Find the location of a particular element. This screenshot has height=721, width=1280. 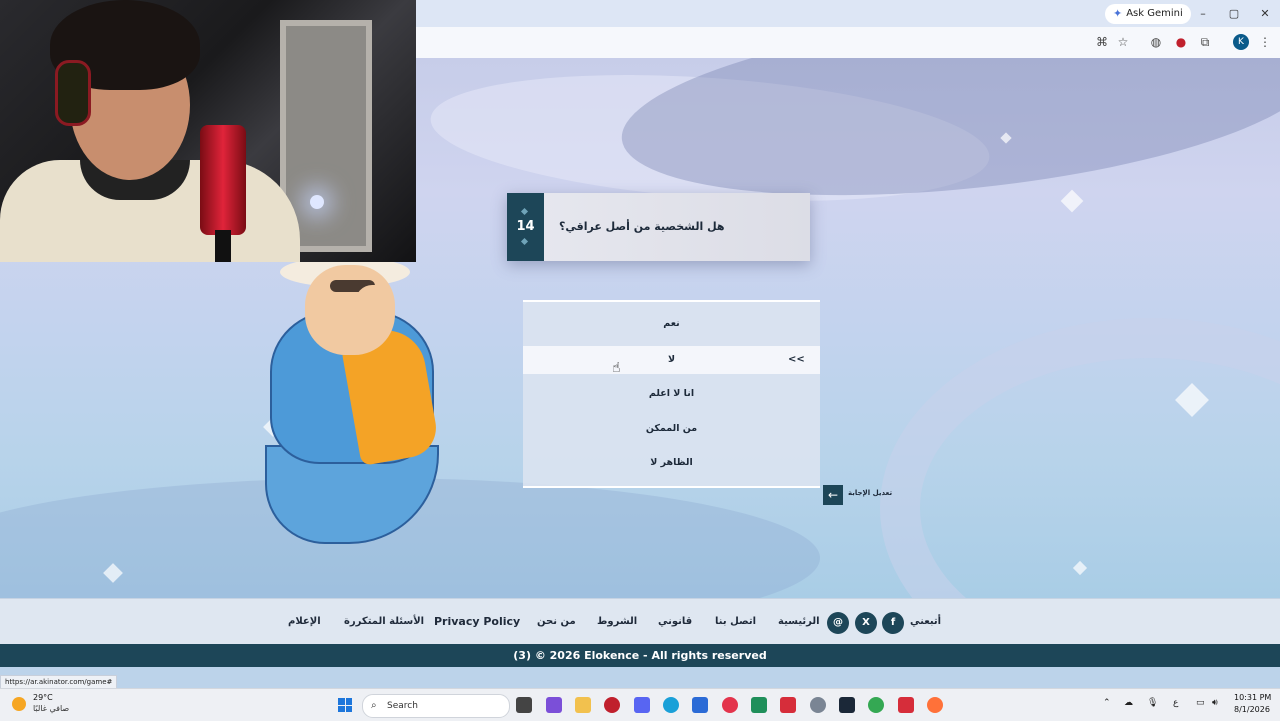

windows-start-icon is located at coordinates (345, 705).